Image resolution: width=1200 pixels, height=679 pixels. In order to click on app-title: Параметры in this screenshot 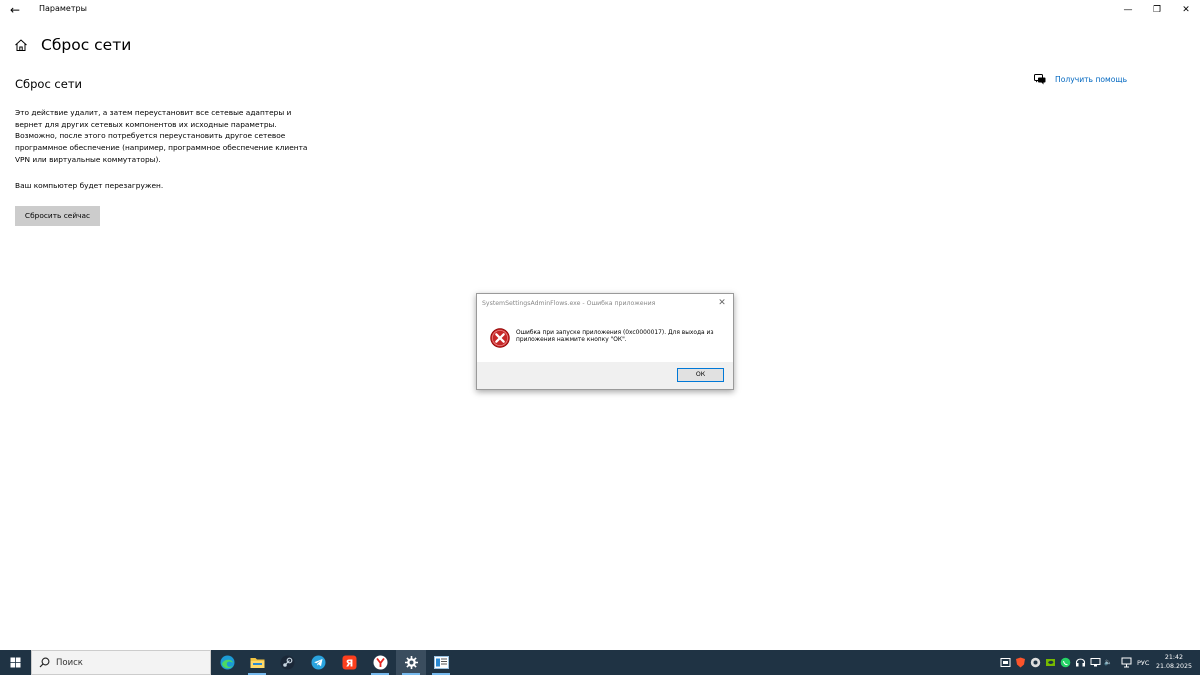, I will do `click(63, 8)`.